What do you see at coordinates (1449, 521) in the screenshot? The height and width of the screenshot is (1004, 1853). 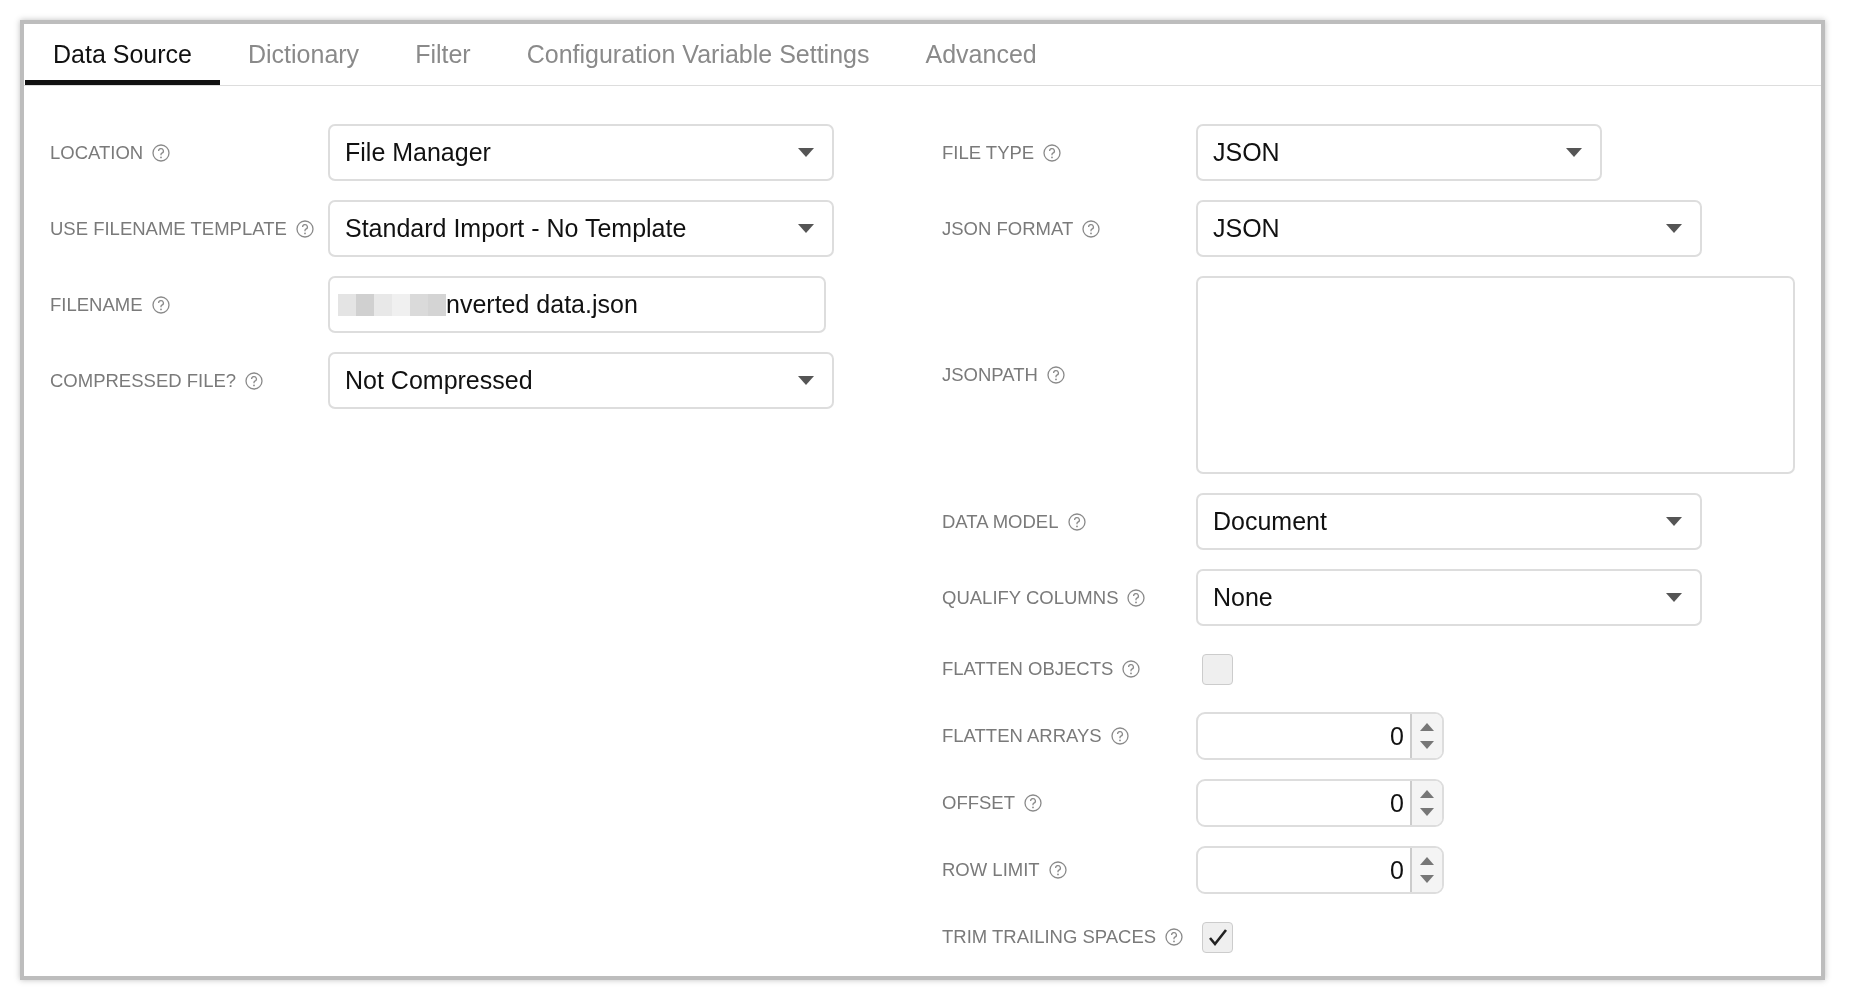 I see `dropdown: Document` at bounding box center [1449, 521].